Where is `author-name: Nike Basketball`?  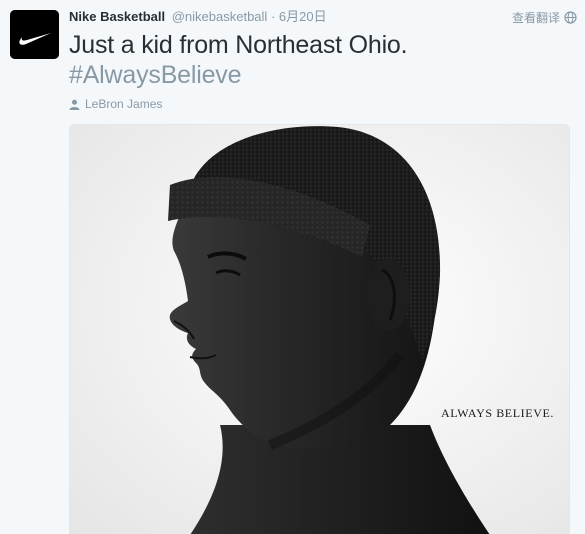
author-name: Nike Basketball is located at coordinates (117, 16).